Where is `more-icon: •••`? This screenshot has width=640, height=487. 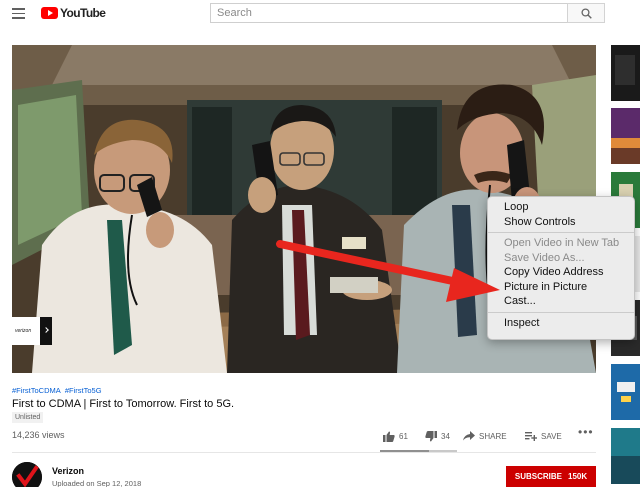 more-icon: ••• is located at coordinates (586, 432).